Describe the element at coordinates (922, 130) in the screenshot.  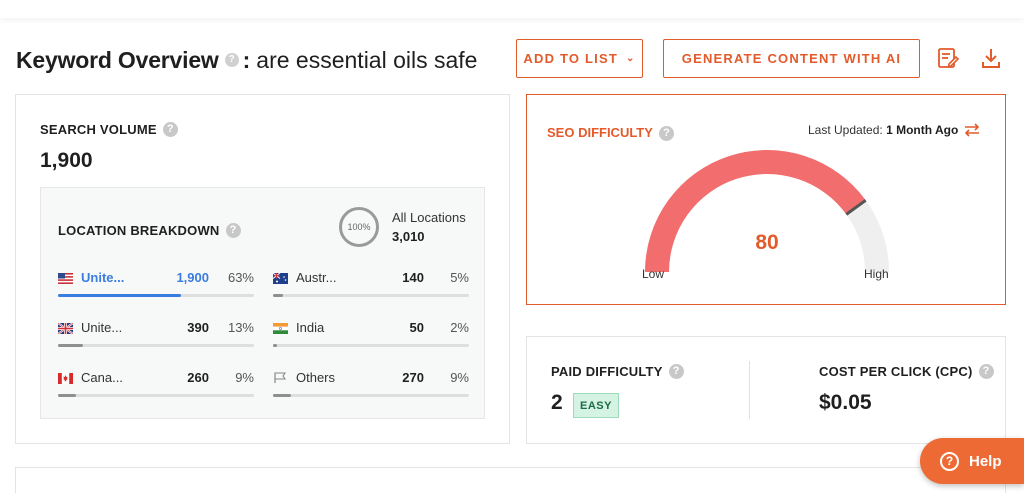
I see `last-updated-value: 1 Month Ago` at that location.